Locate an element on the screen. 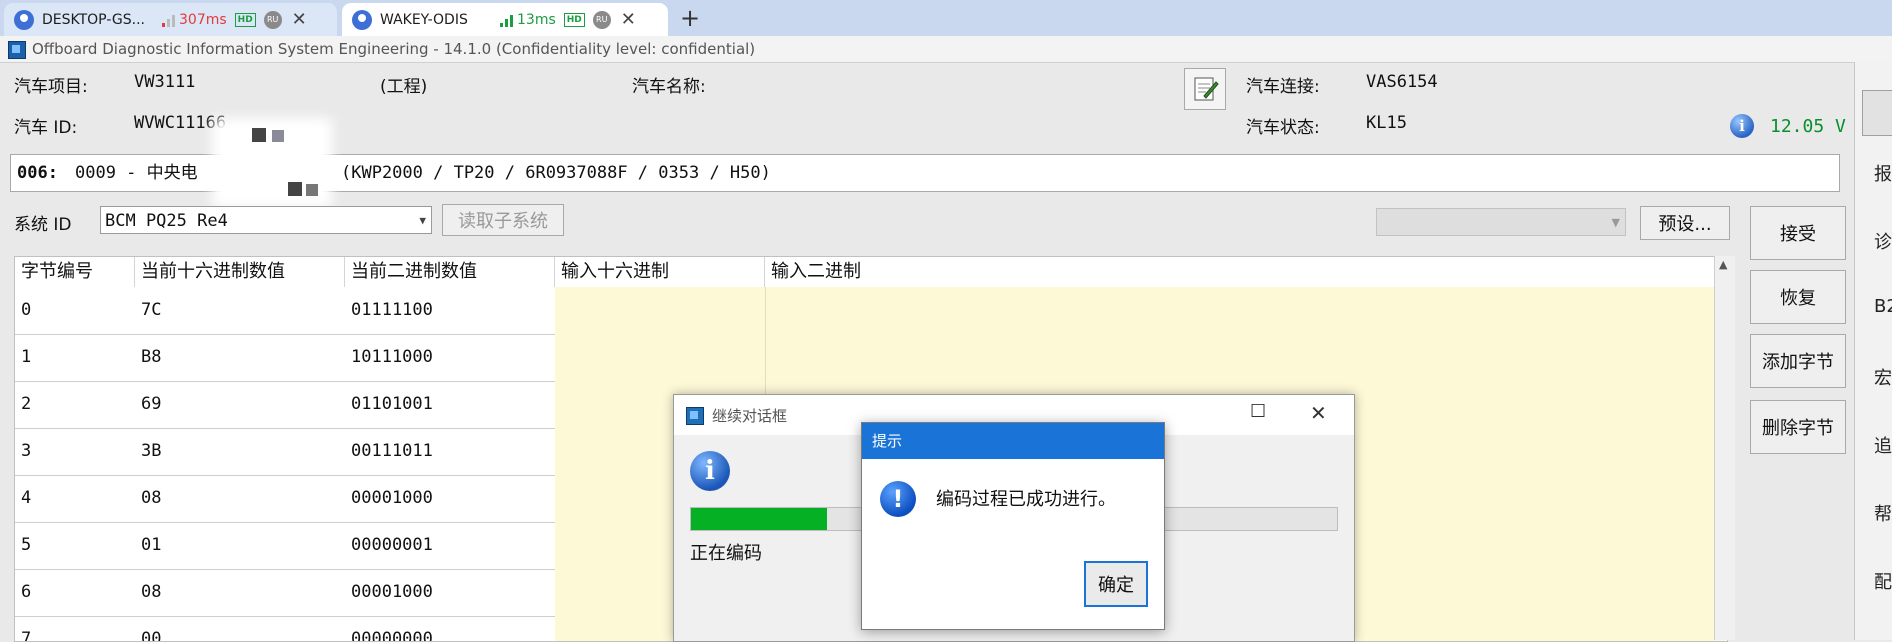  hex-value: B8 is located at coordinates (151, 357).